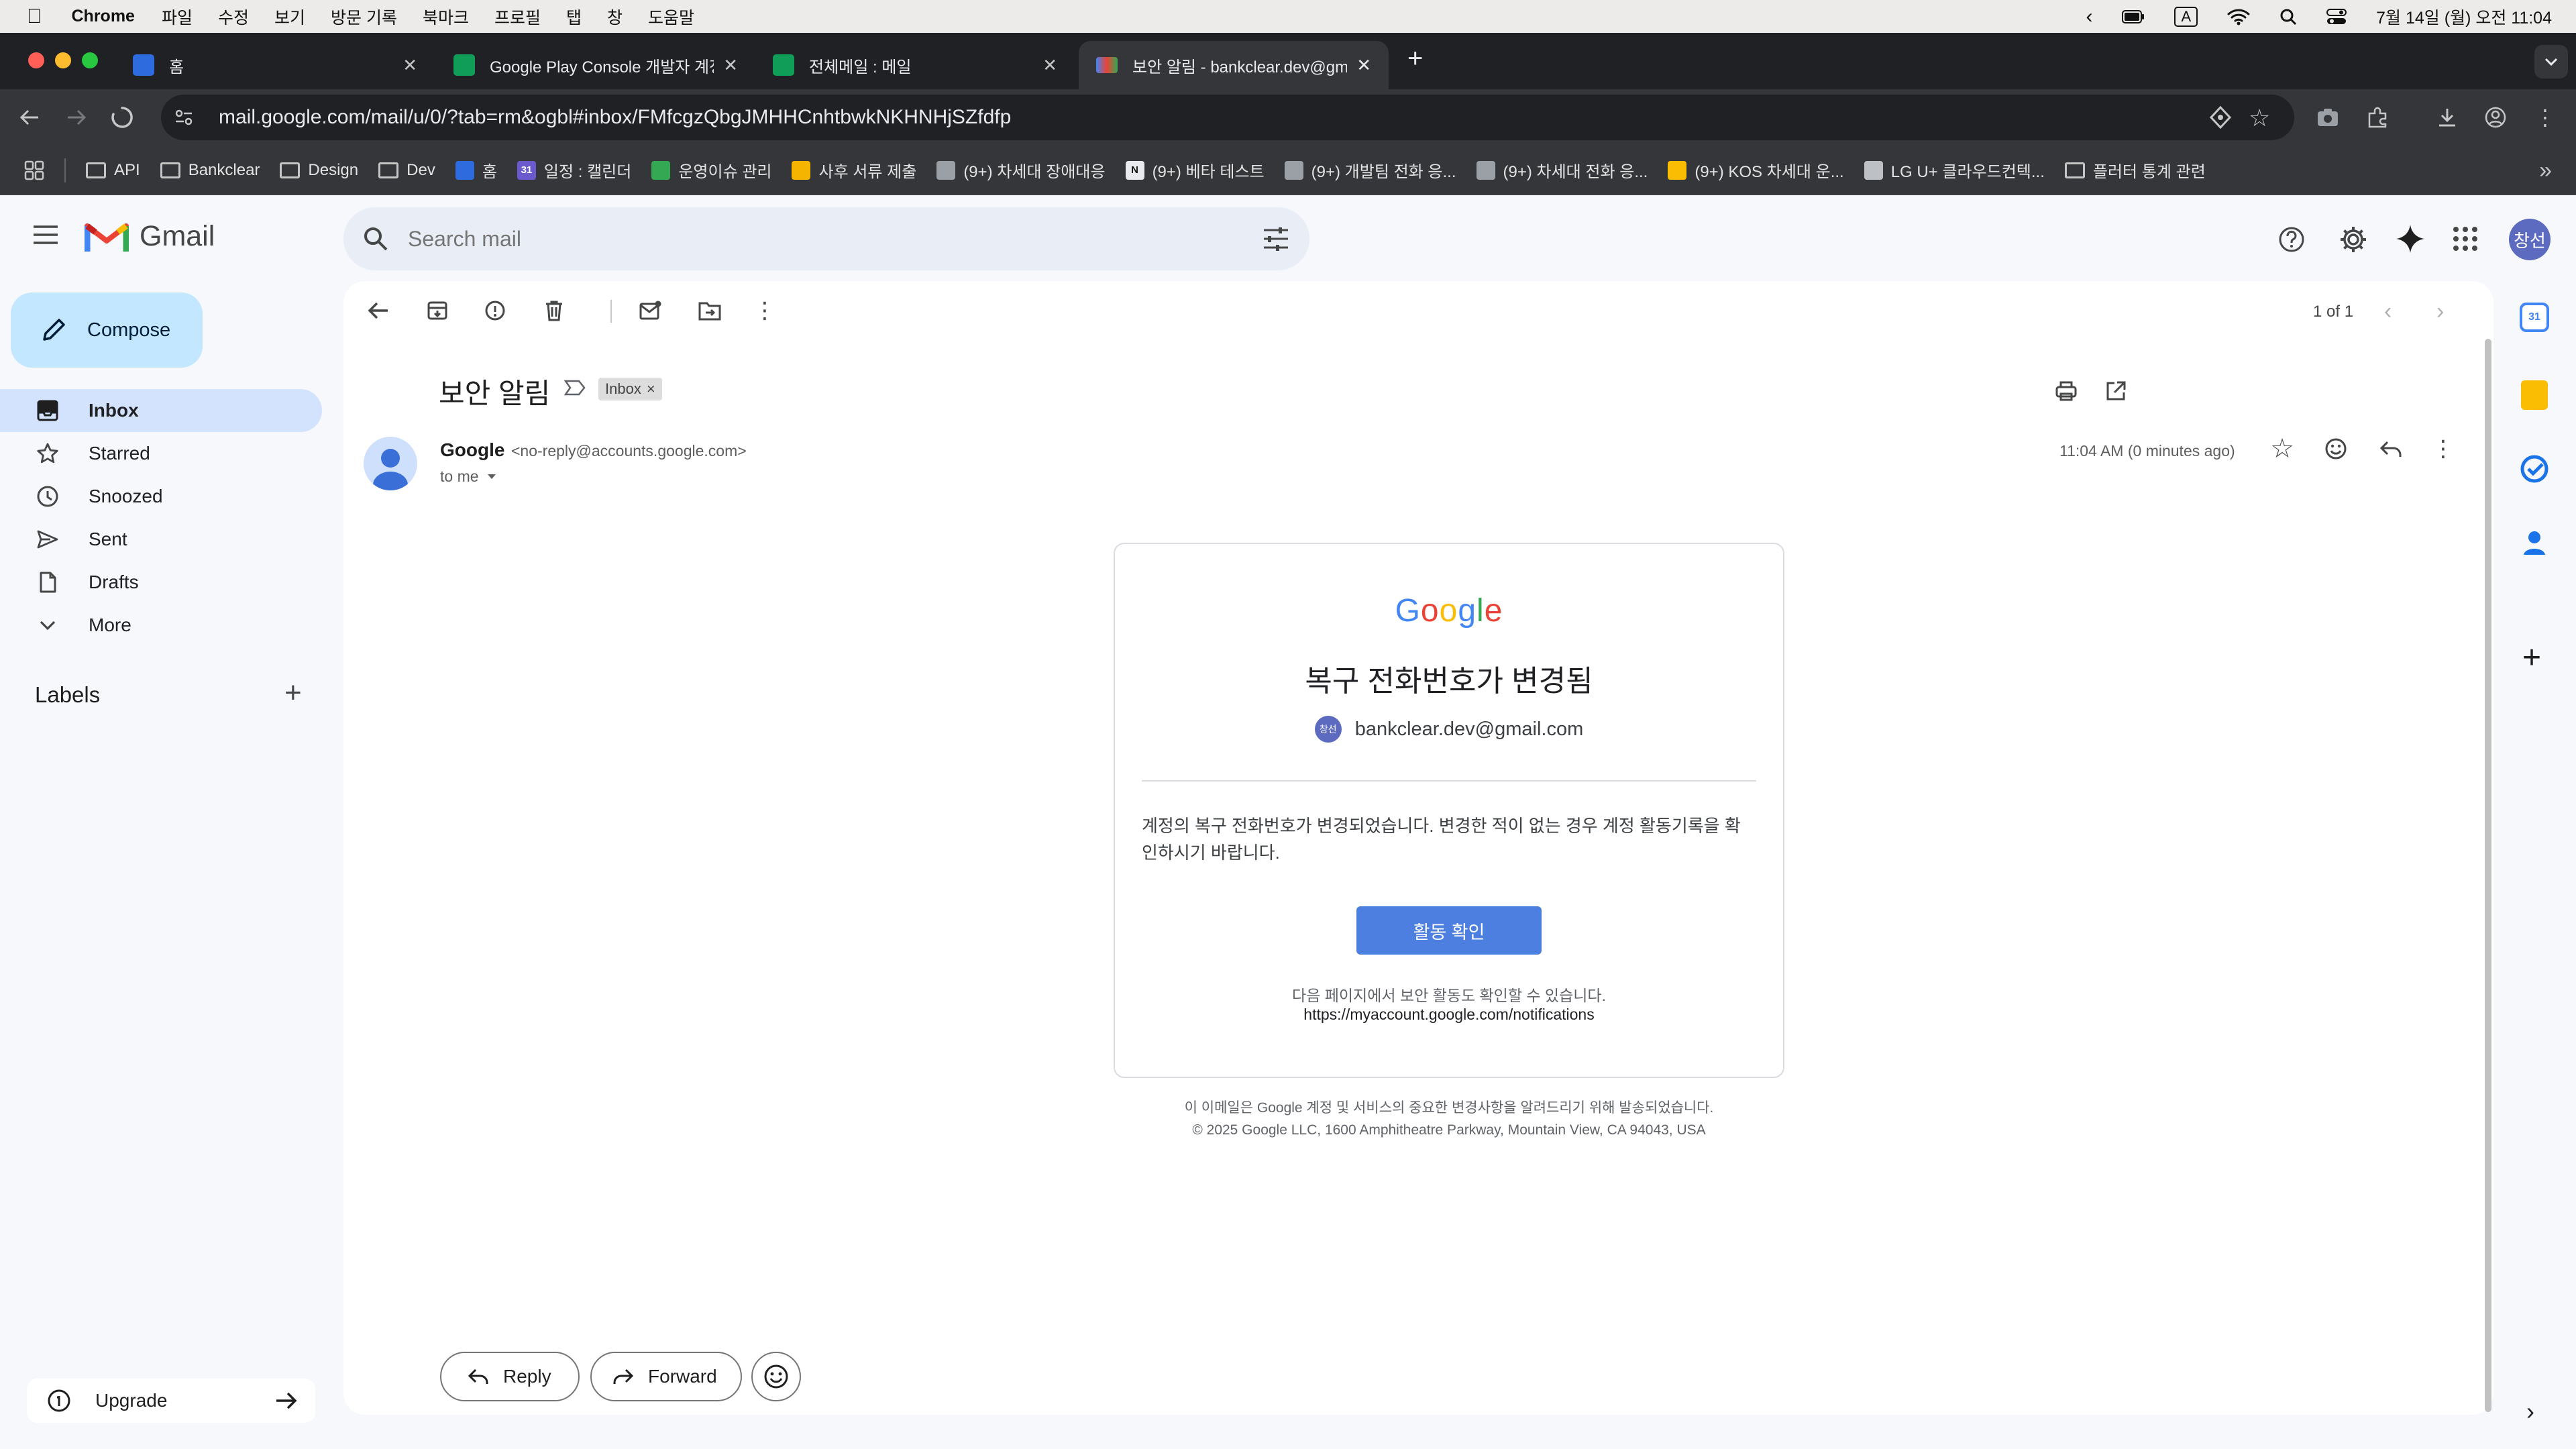 The height and width of the screenshot is (1449, 2576). What do you see at coordinates (574, 170) in the screenshot?
I see `bookmark-item: 31 일정 : 캘린더` at bounding box center [574, 170].